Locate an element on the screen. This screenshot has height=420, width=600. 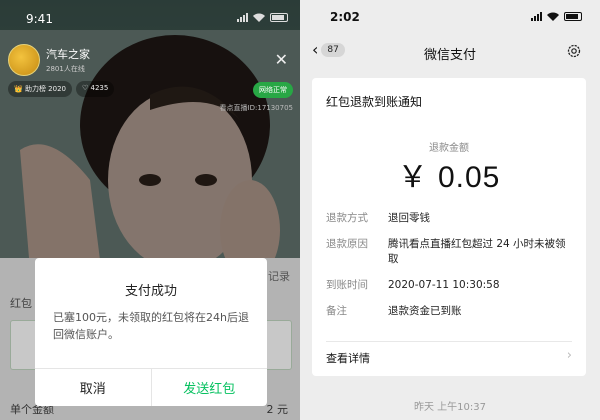
single-amount-value: 2 元 is located at coordinates (277, 409).